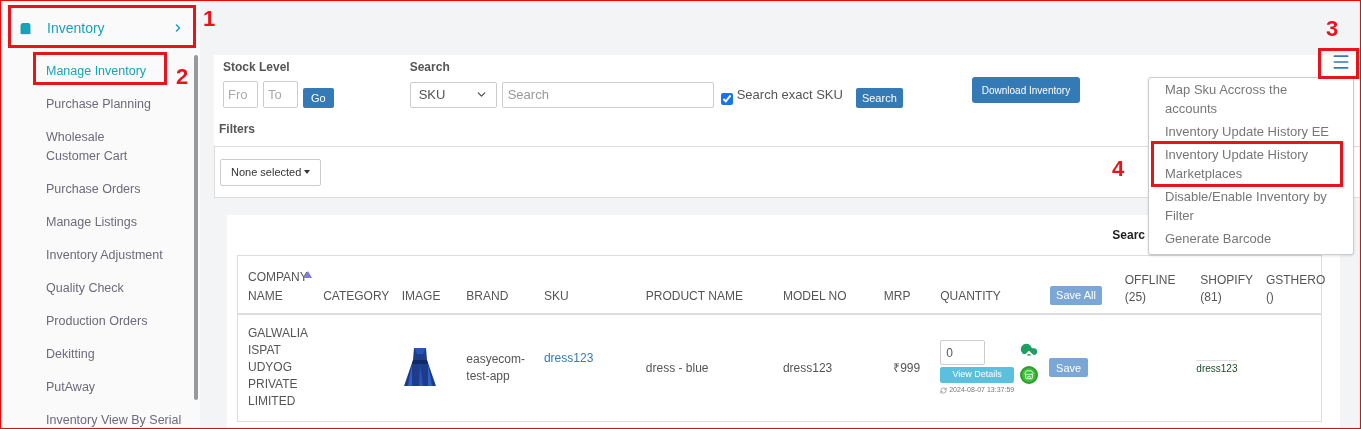 The height and width of the screenshot is (429, 1361). I want to click on to-field: To, so click(280, 94).